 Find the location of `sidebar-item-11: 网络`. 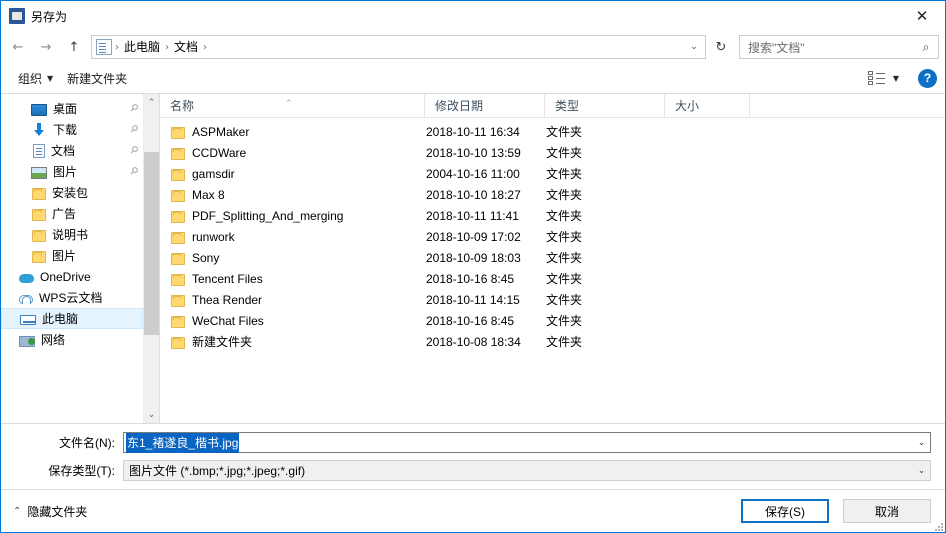

sidebar-item-11: 网络 is located at coordinates (72, 339).